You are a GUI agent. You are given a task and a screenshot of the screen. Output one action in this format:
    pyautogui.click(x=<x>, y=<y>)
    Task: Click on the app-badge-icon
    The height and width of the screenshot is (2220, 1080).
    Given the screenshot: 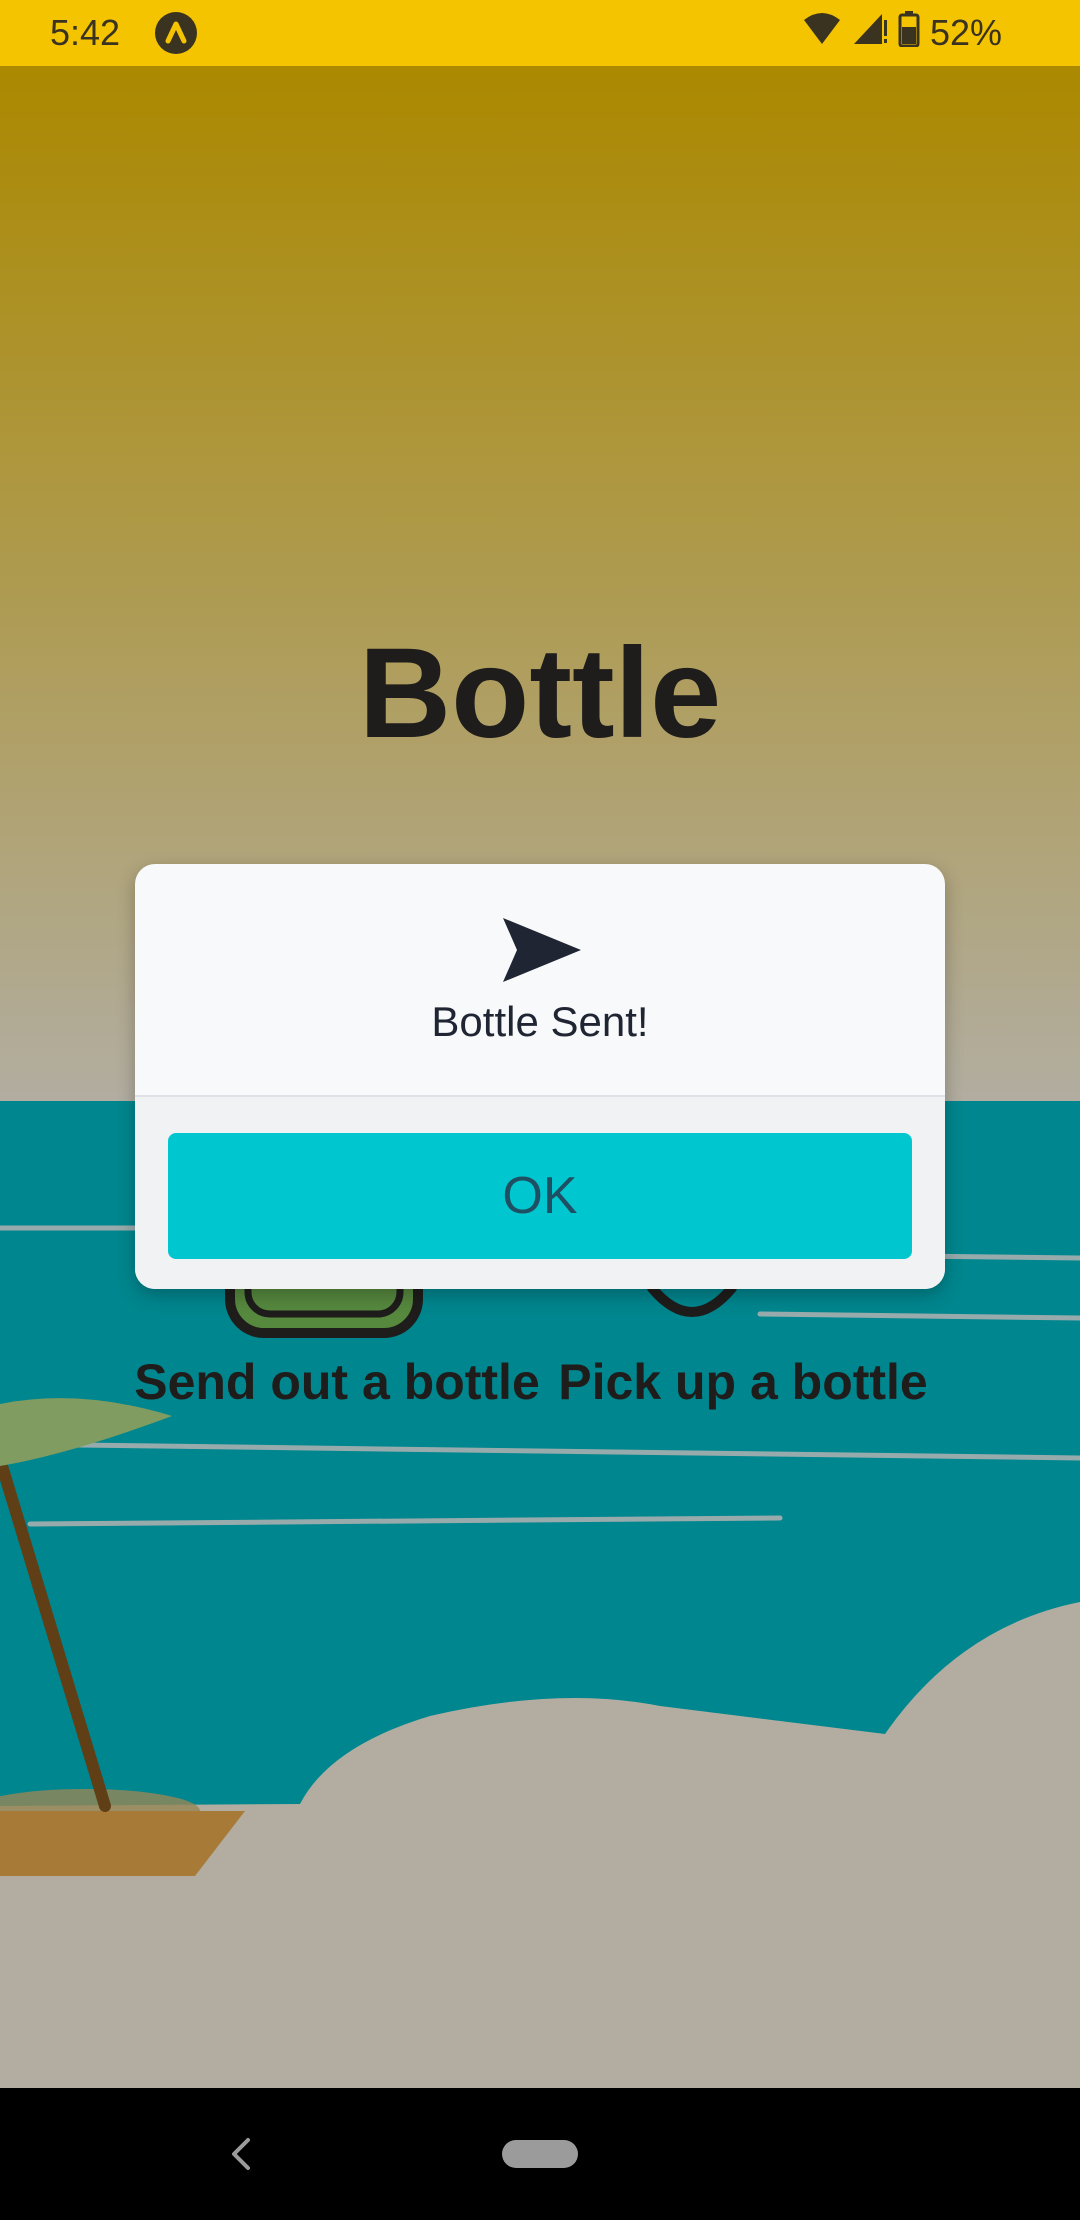 What is the action you would take?
    pyautogui.click(x=176, y=33)
    